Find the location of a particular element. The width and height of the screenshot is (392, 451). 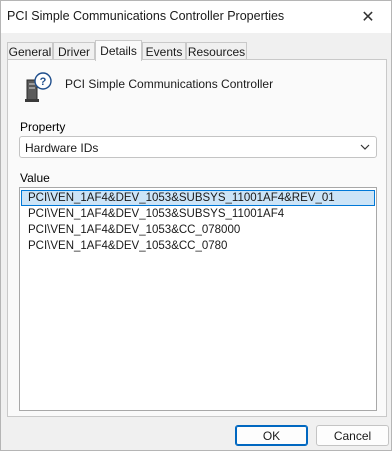

tab-label: General is located at coordinates (30, 51).